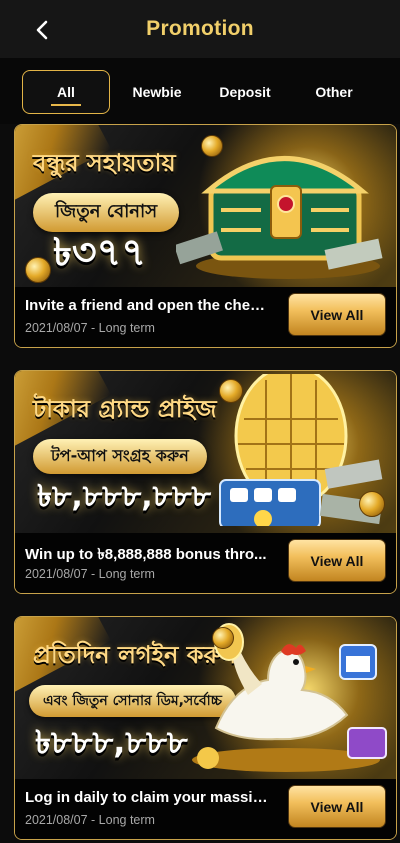 Image resolution: width=400 pixels, height=843 pixels. What do you see at coordinates (111, 742) in the screenshot?
I see `bonus-amount: ৳৮৮৮,৮৮৮` at bounding box center [111, 742].